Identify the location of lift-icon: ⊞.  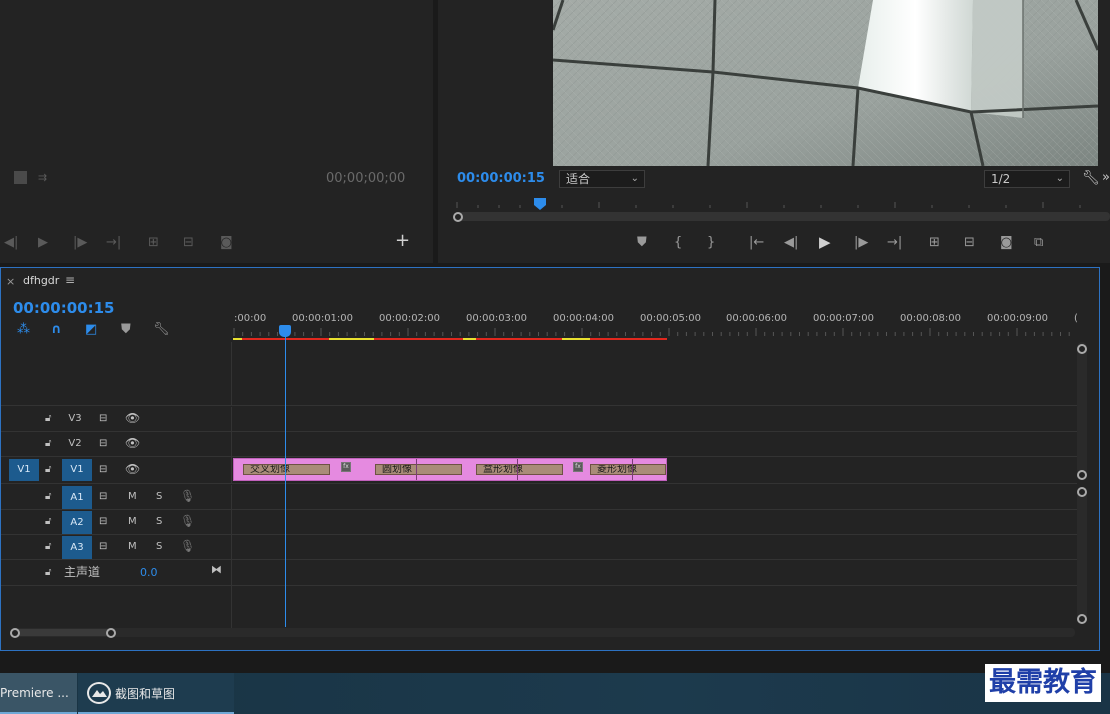
(934, 243).